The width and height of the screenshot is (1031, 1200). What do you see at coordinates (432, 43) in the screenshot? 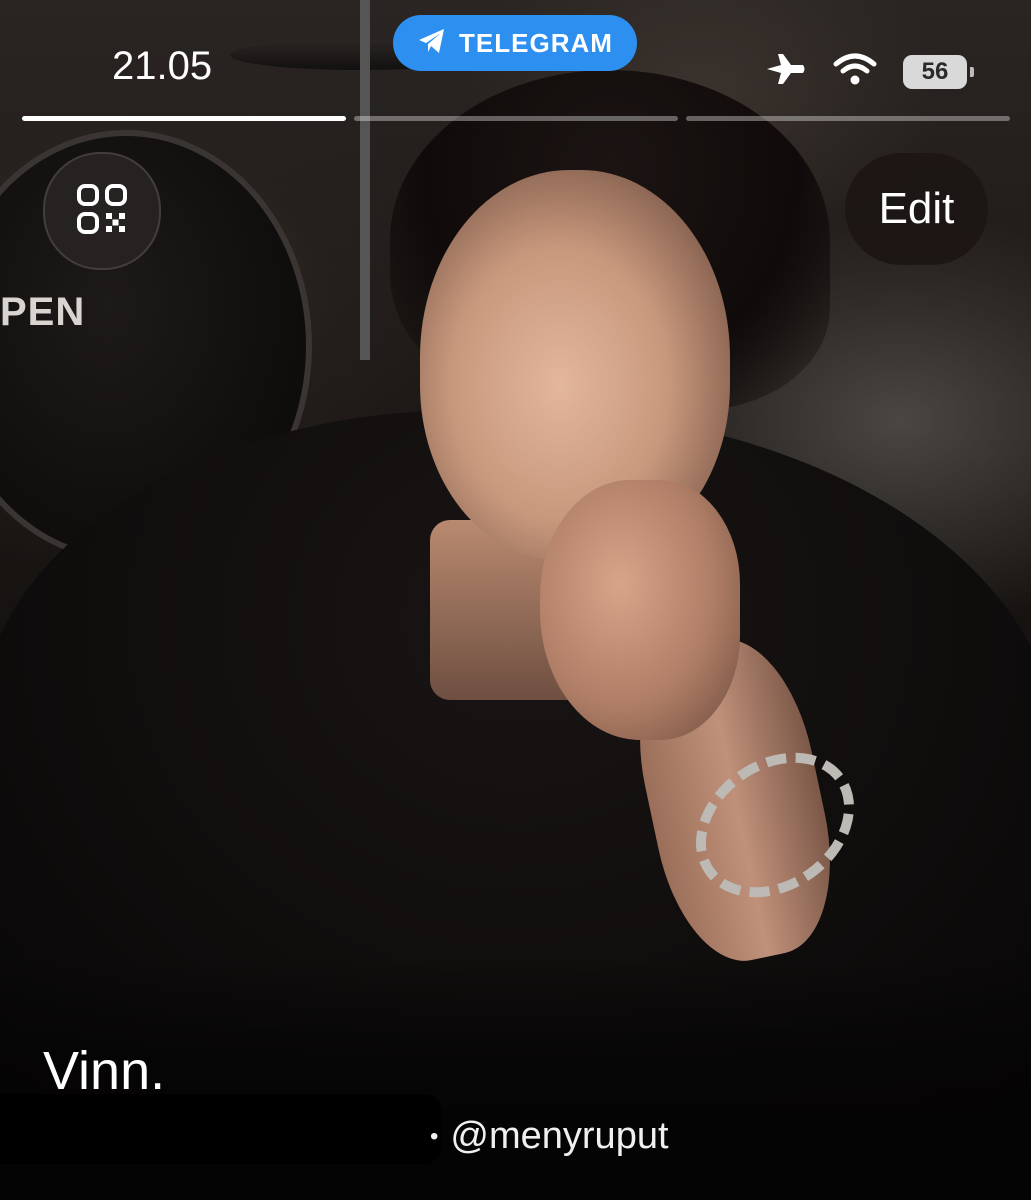
I see `telegram-plane-icon` at bounding box center [432, 43].